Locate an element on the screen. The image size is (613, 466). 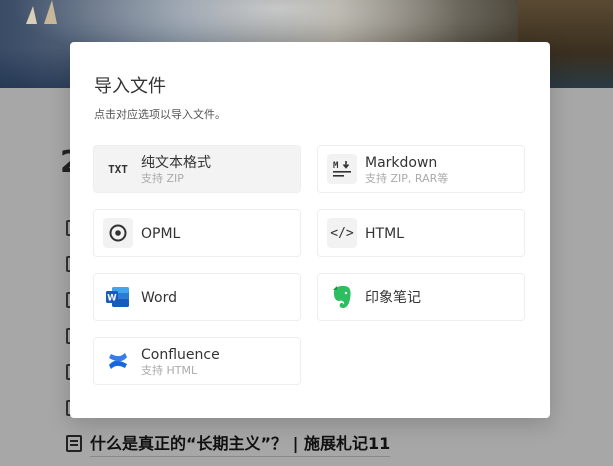
import-option-markdown: M Markdown 支持 ZIP, RAR等 is located at coordinates (421, 169).